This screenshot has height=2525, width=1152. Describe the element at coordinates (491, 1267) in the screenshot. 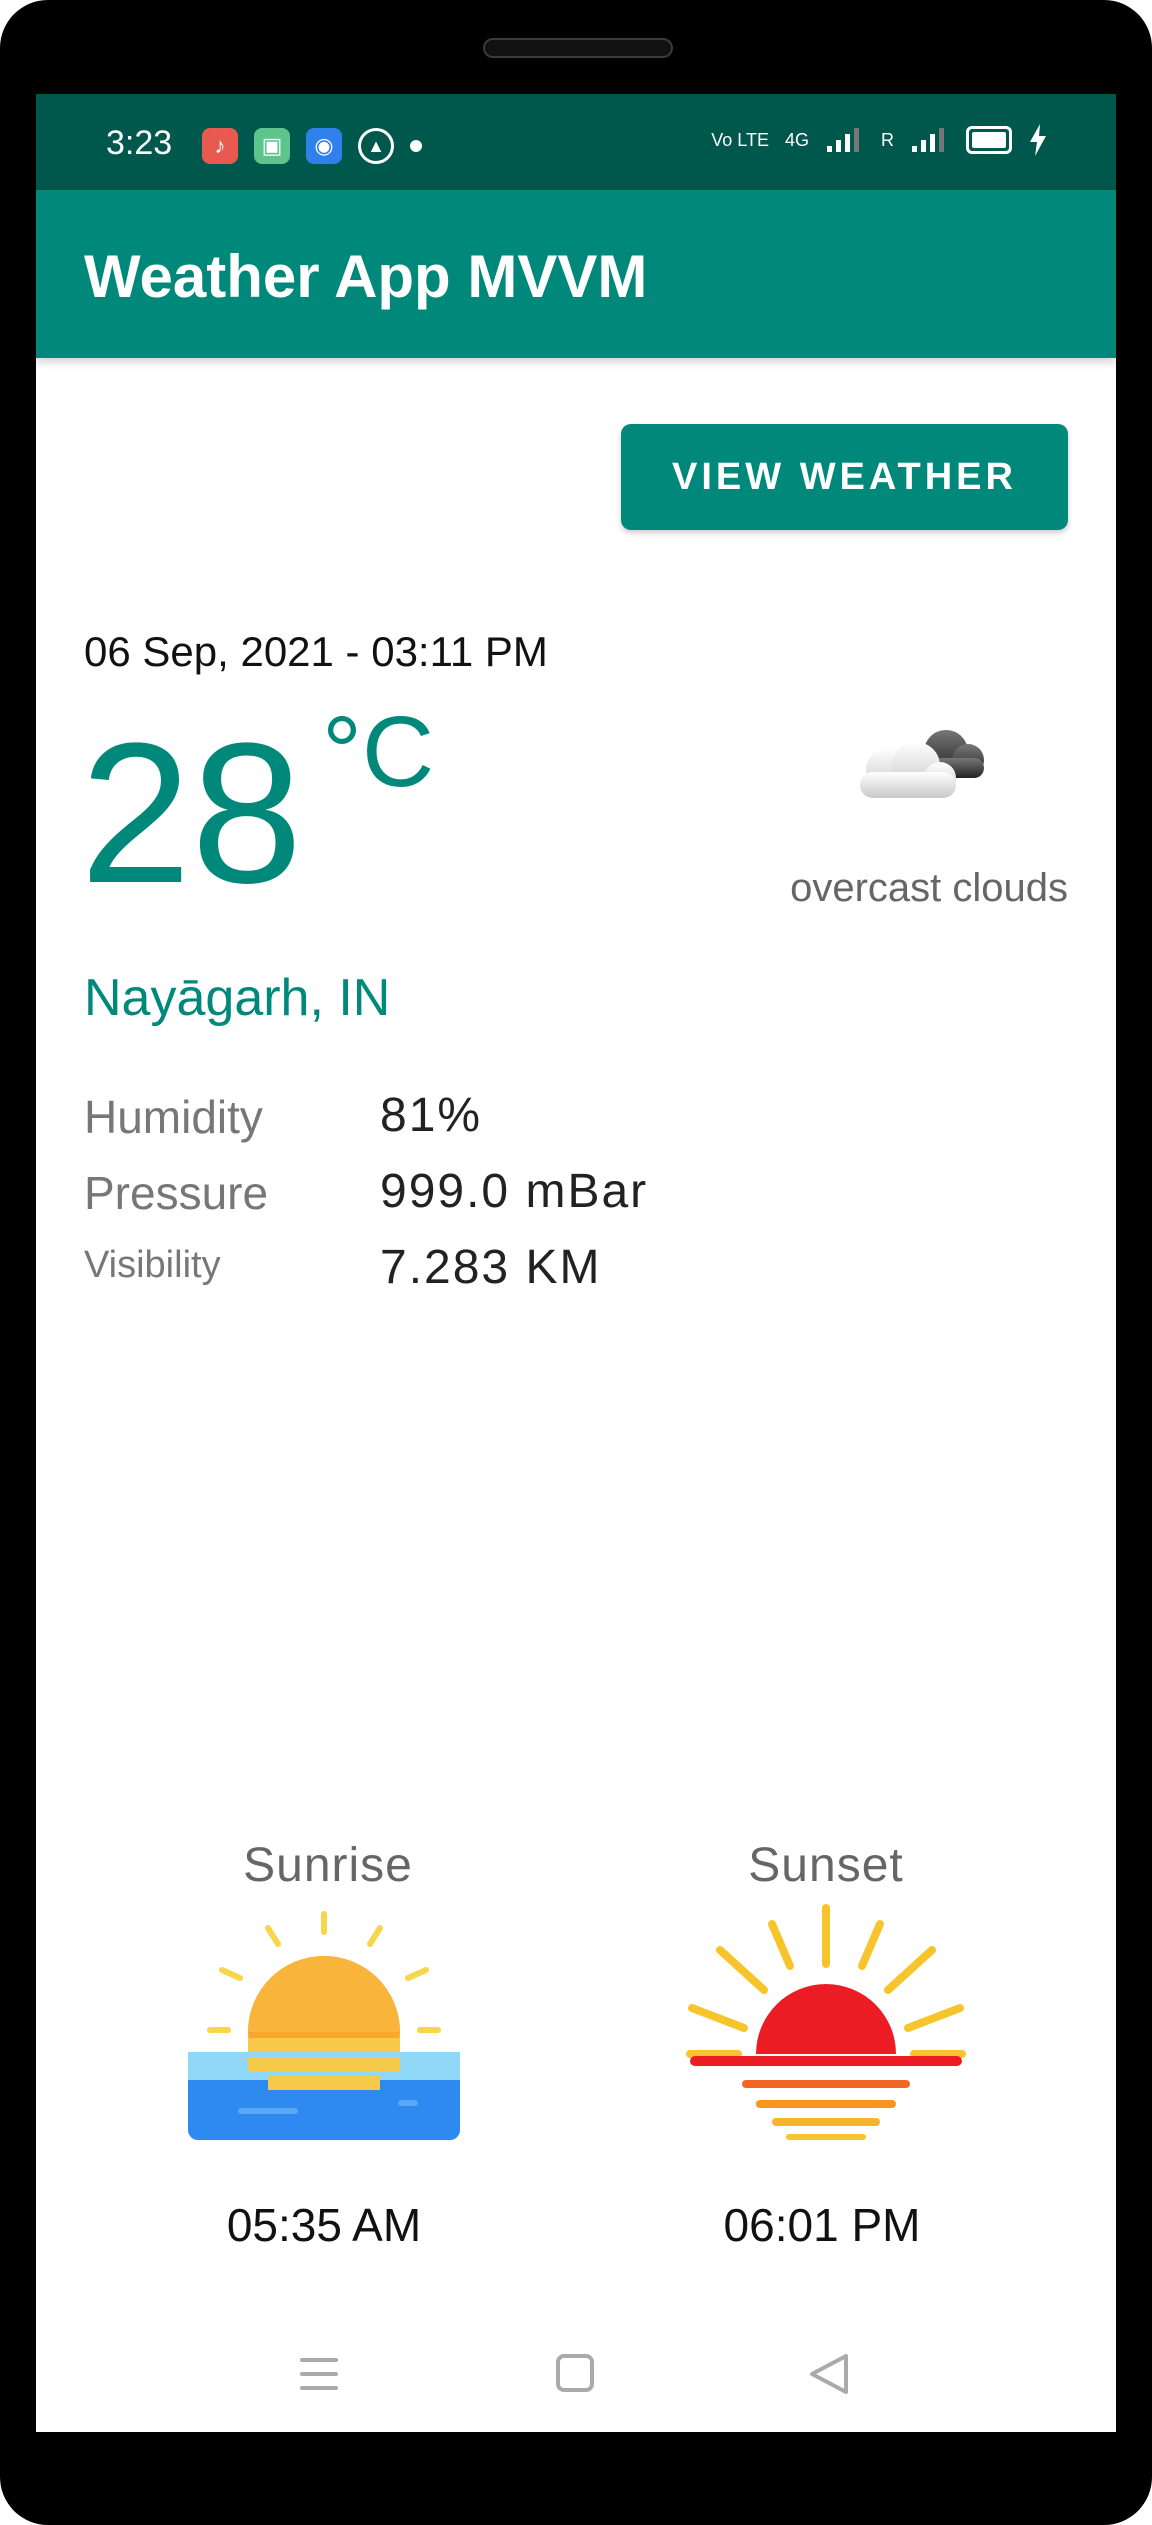

I see `visibility-value: 7.283 KM` at that location.